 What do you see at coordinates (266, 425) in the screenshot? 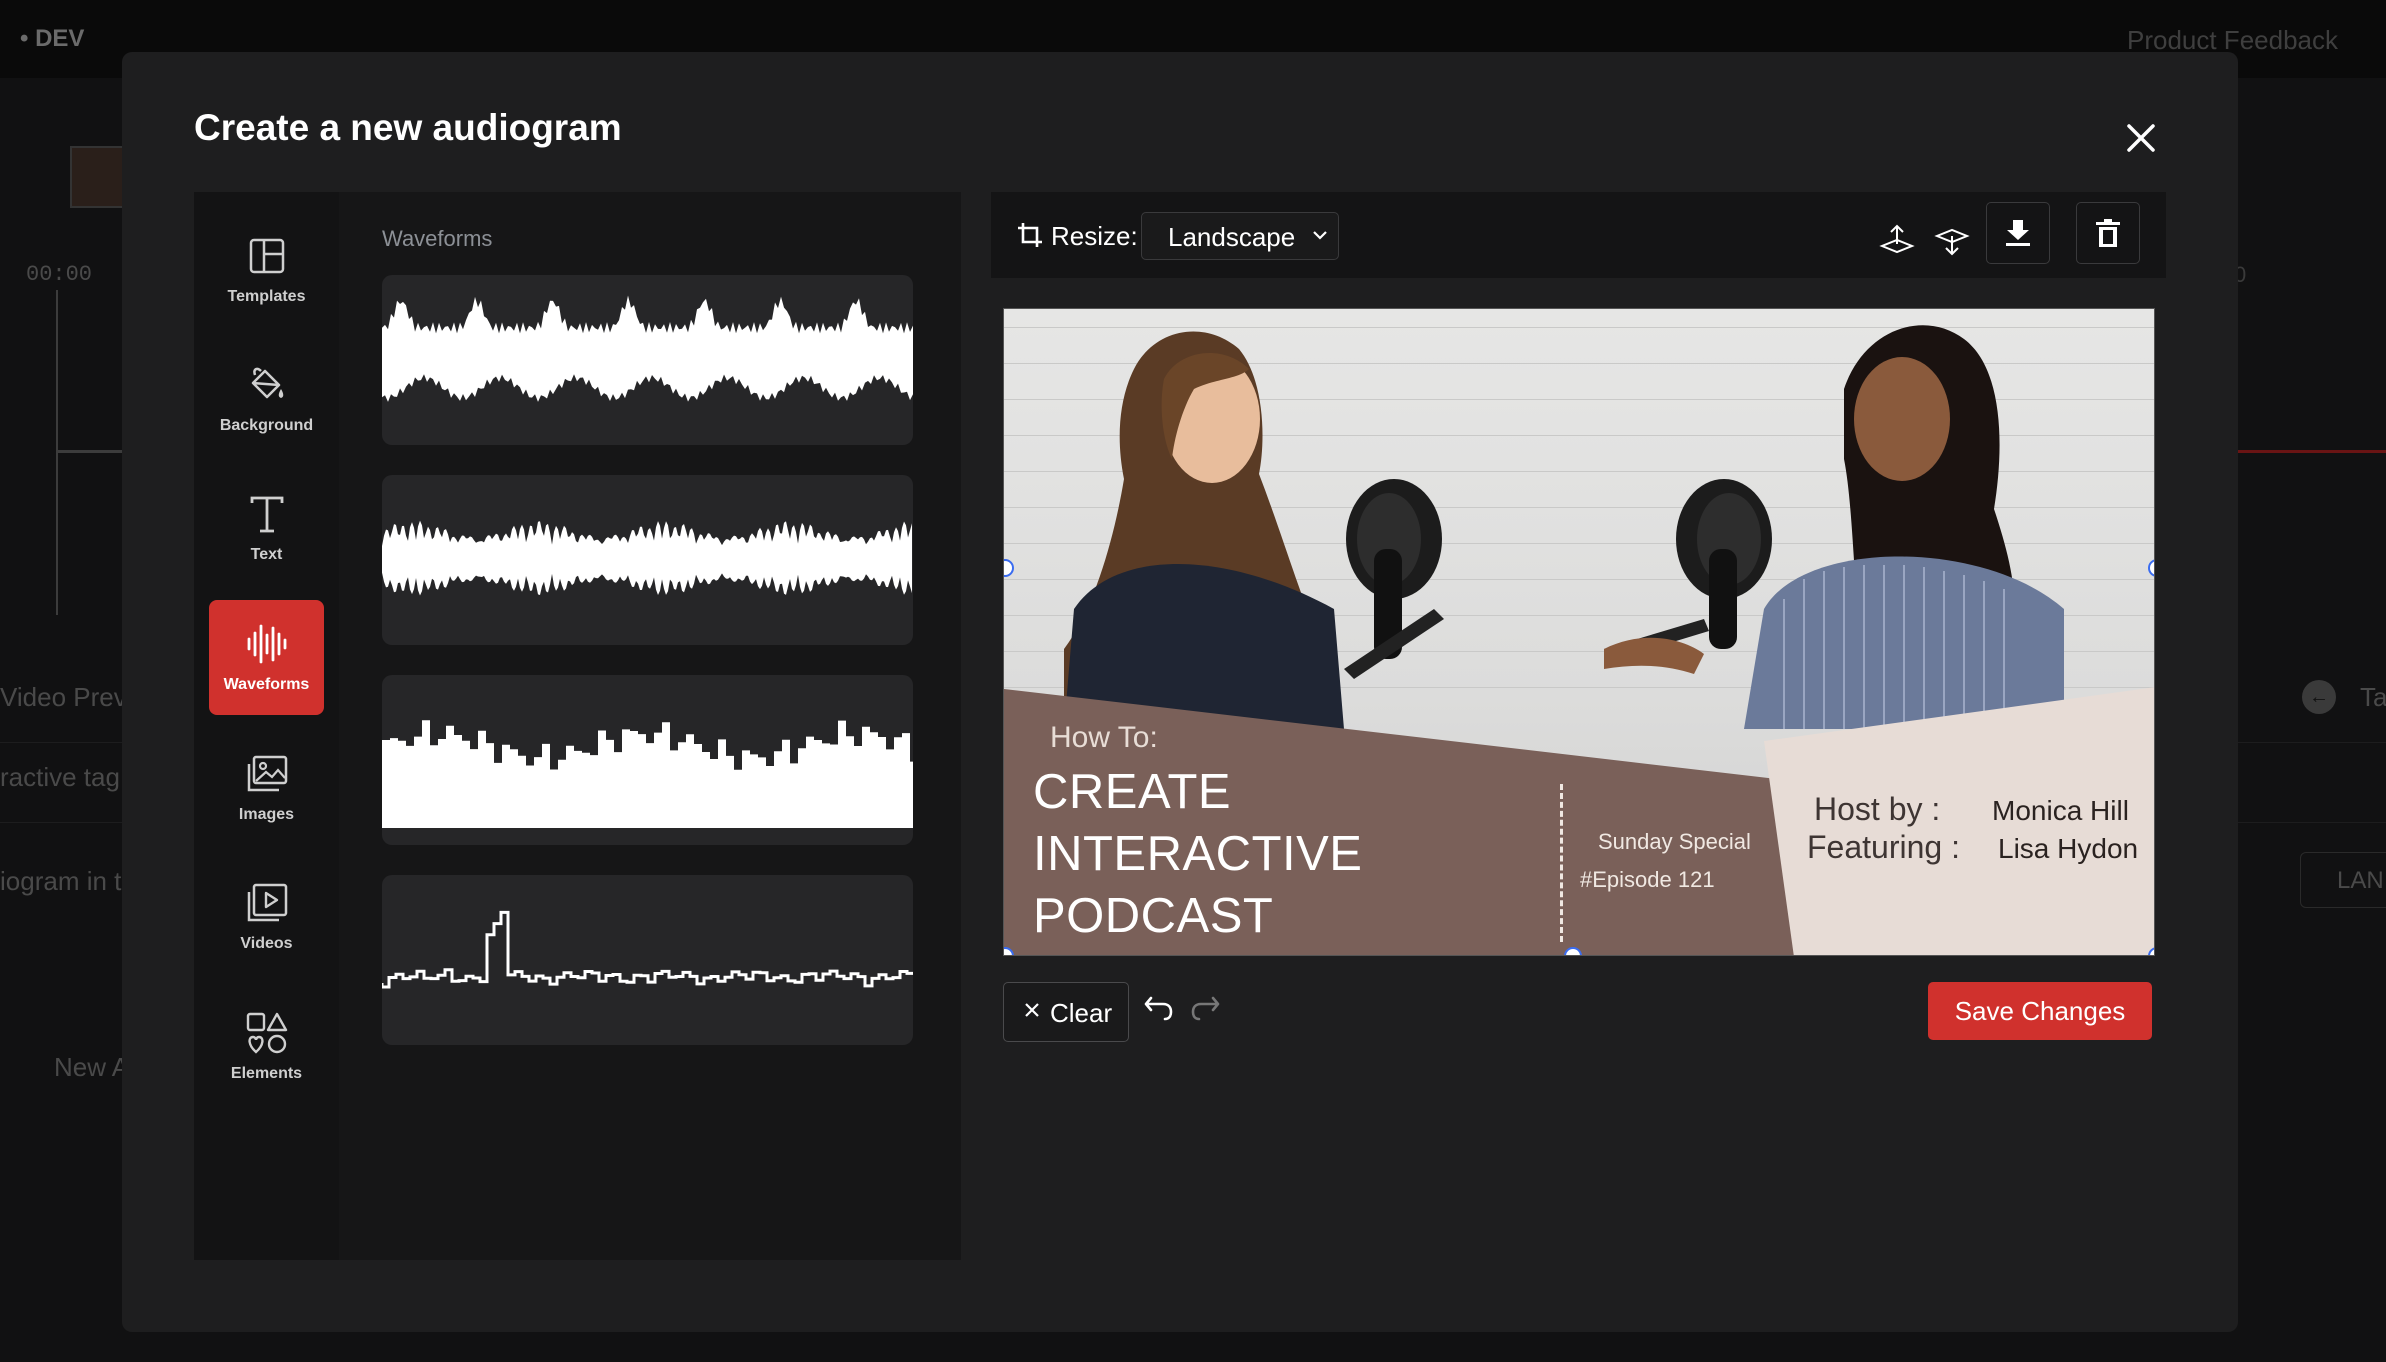
I see `sidebar-item-label: Background` at bounding box center [266, 425].